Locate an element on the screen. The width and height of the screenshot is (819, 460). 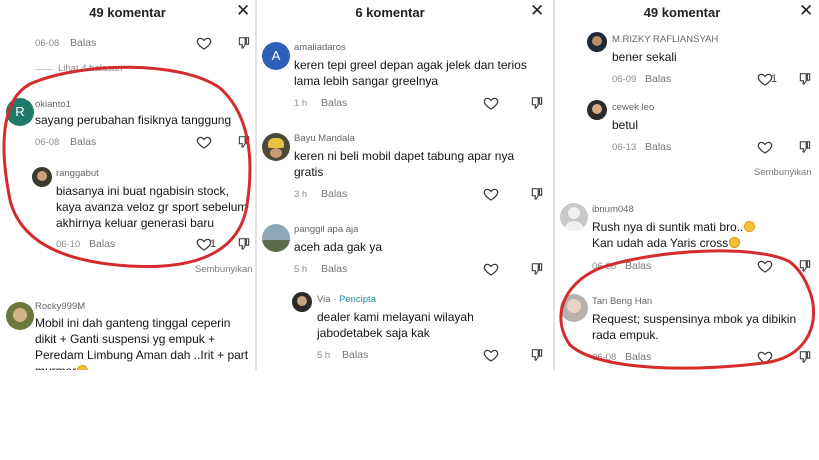
comment-username: Via · Pencipta is located at coordinates (346, 299).